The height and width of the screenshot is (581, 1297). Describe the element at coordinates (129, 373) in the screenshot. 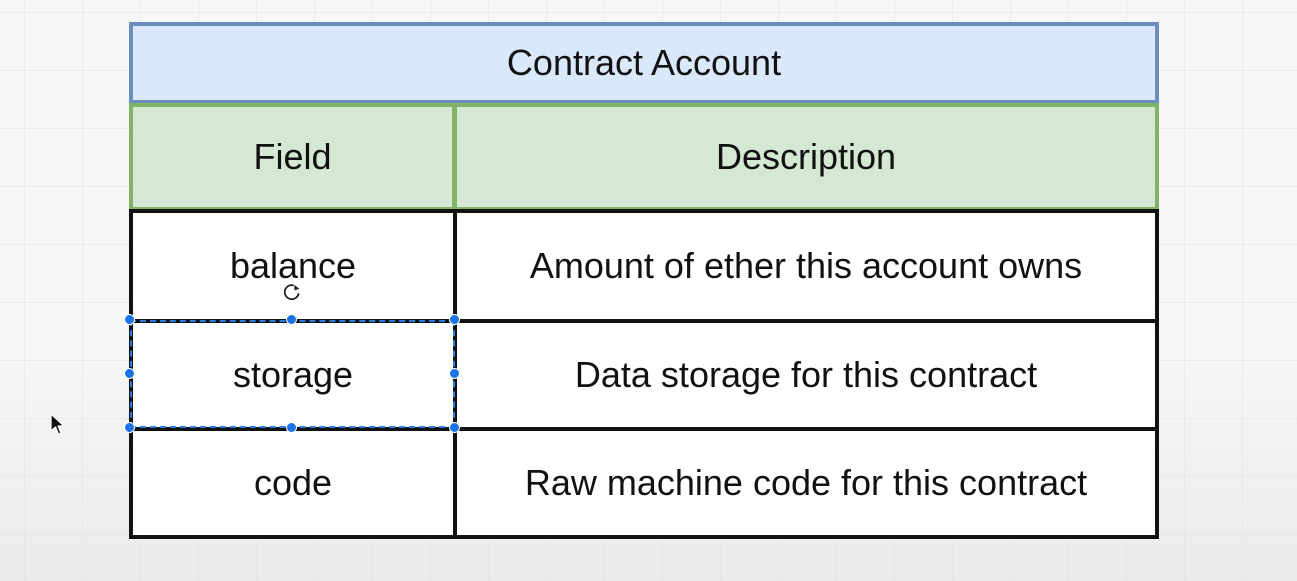

I see `resize-handle-left` at that location.